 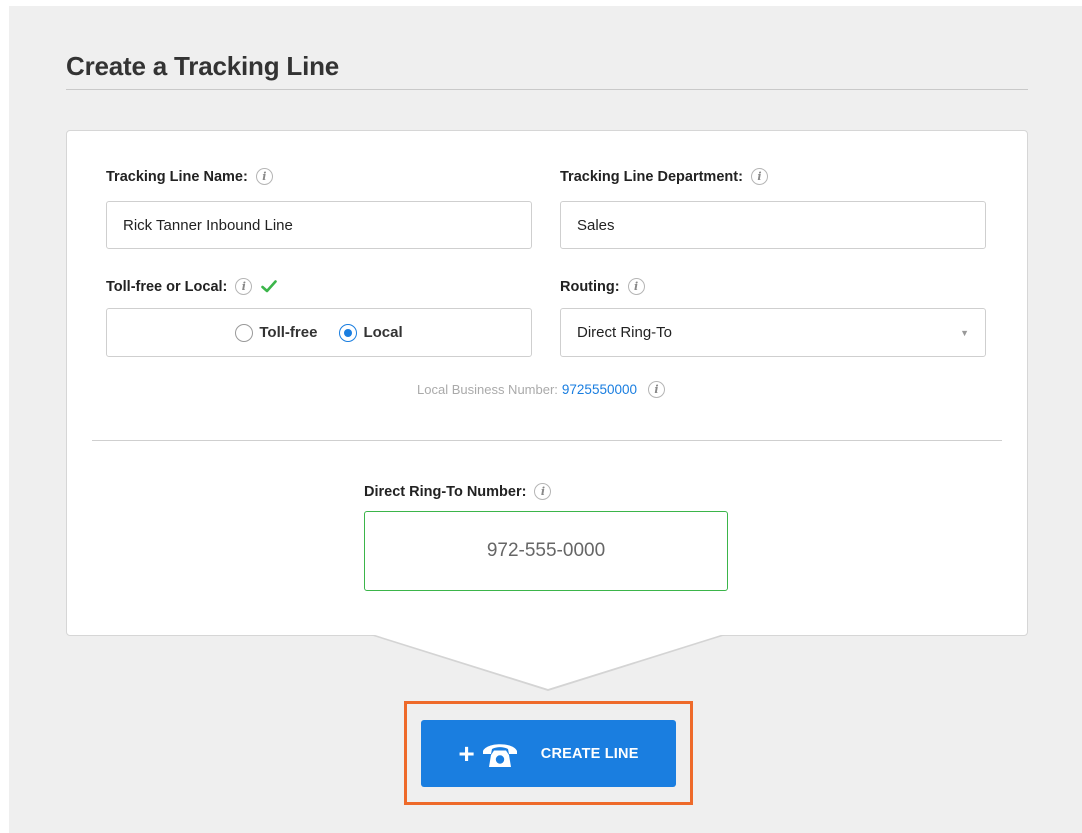 What do you see at coordinates (548, 661) in the screenshot?
I see `card-pointer-fill` at bounding box center [548, 661].